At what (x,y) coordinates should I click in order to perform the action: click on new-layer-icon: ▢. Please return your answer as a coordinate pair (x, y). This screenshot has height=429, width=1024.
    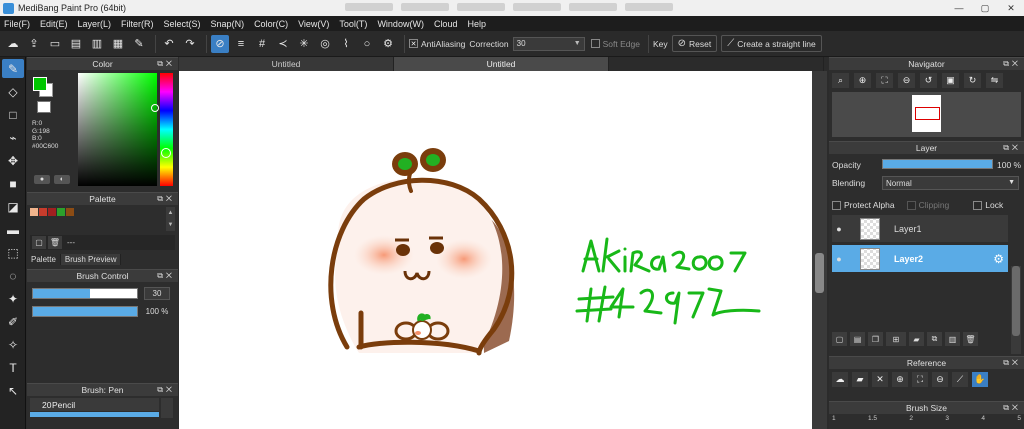
    Looking at the image, I should click on (839, 339).